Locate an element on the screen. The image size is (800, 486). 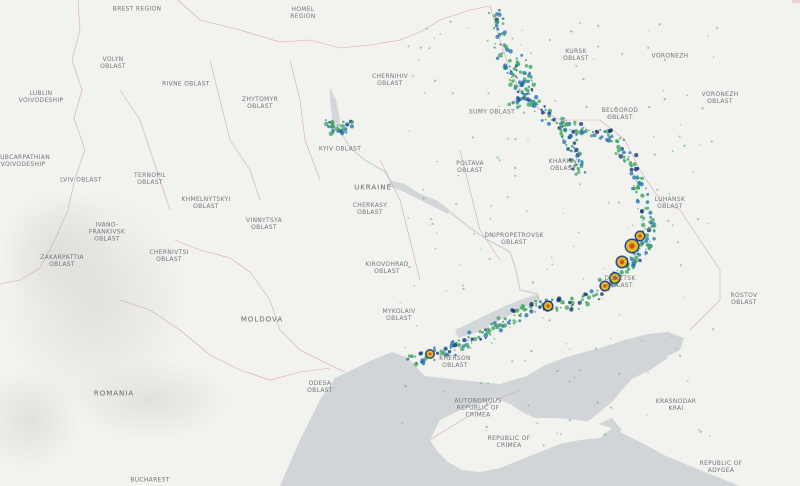
region-label-lviv: LVIV OBLAST is located at coordinates (81, 180).